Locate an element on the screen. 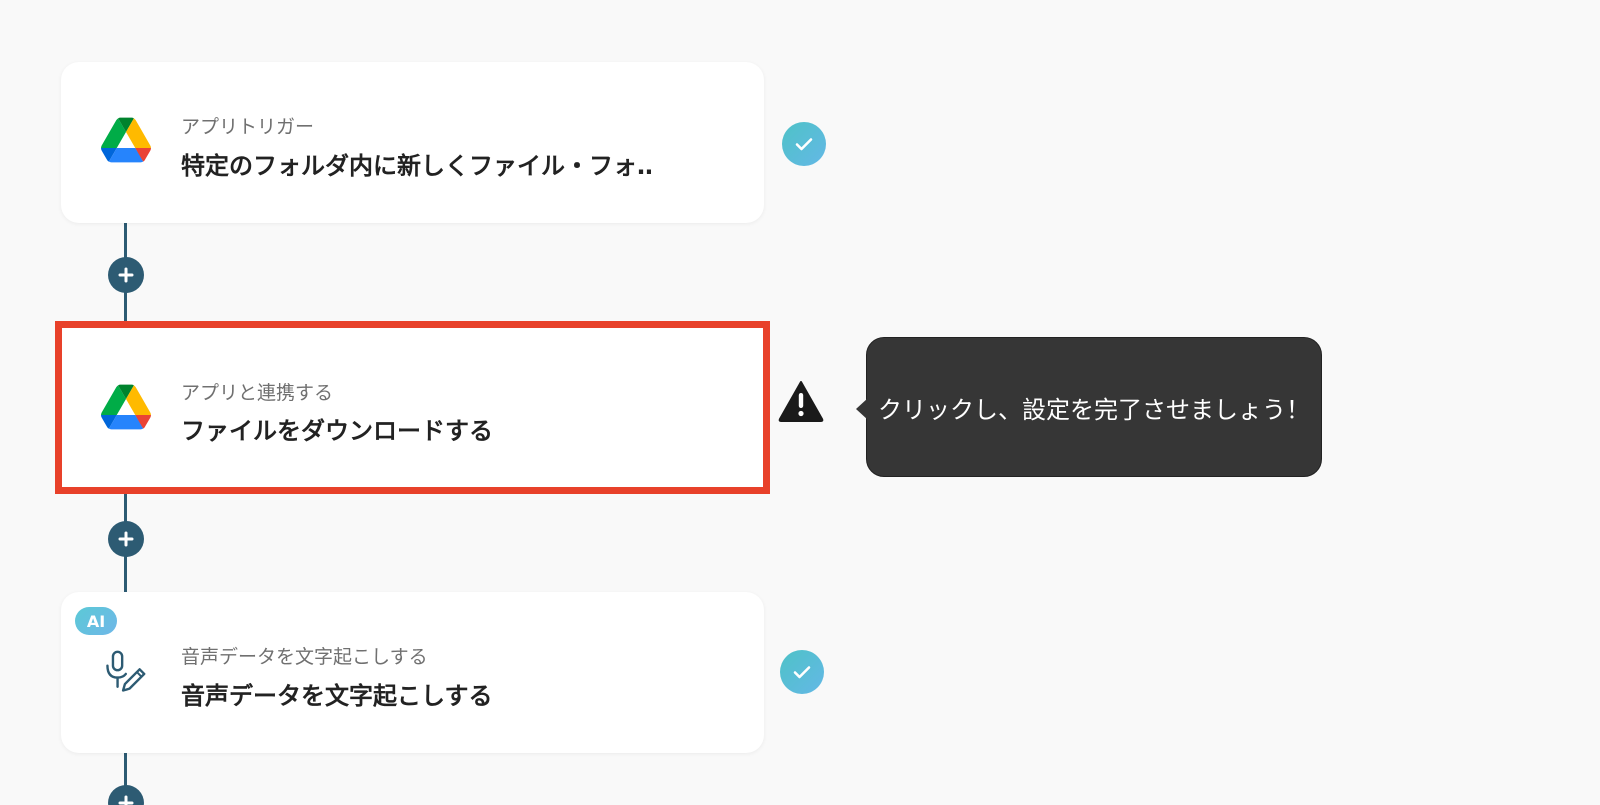  step-subtitle: アプリトリガー is located at coordinates (248, 127).